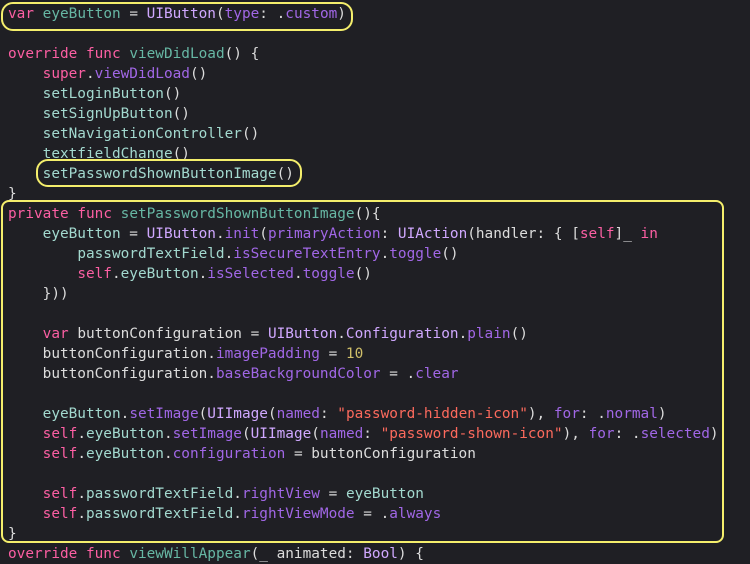  I want to click on code-token: setLoginButton, so click(103, 94).